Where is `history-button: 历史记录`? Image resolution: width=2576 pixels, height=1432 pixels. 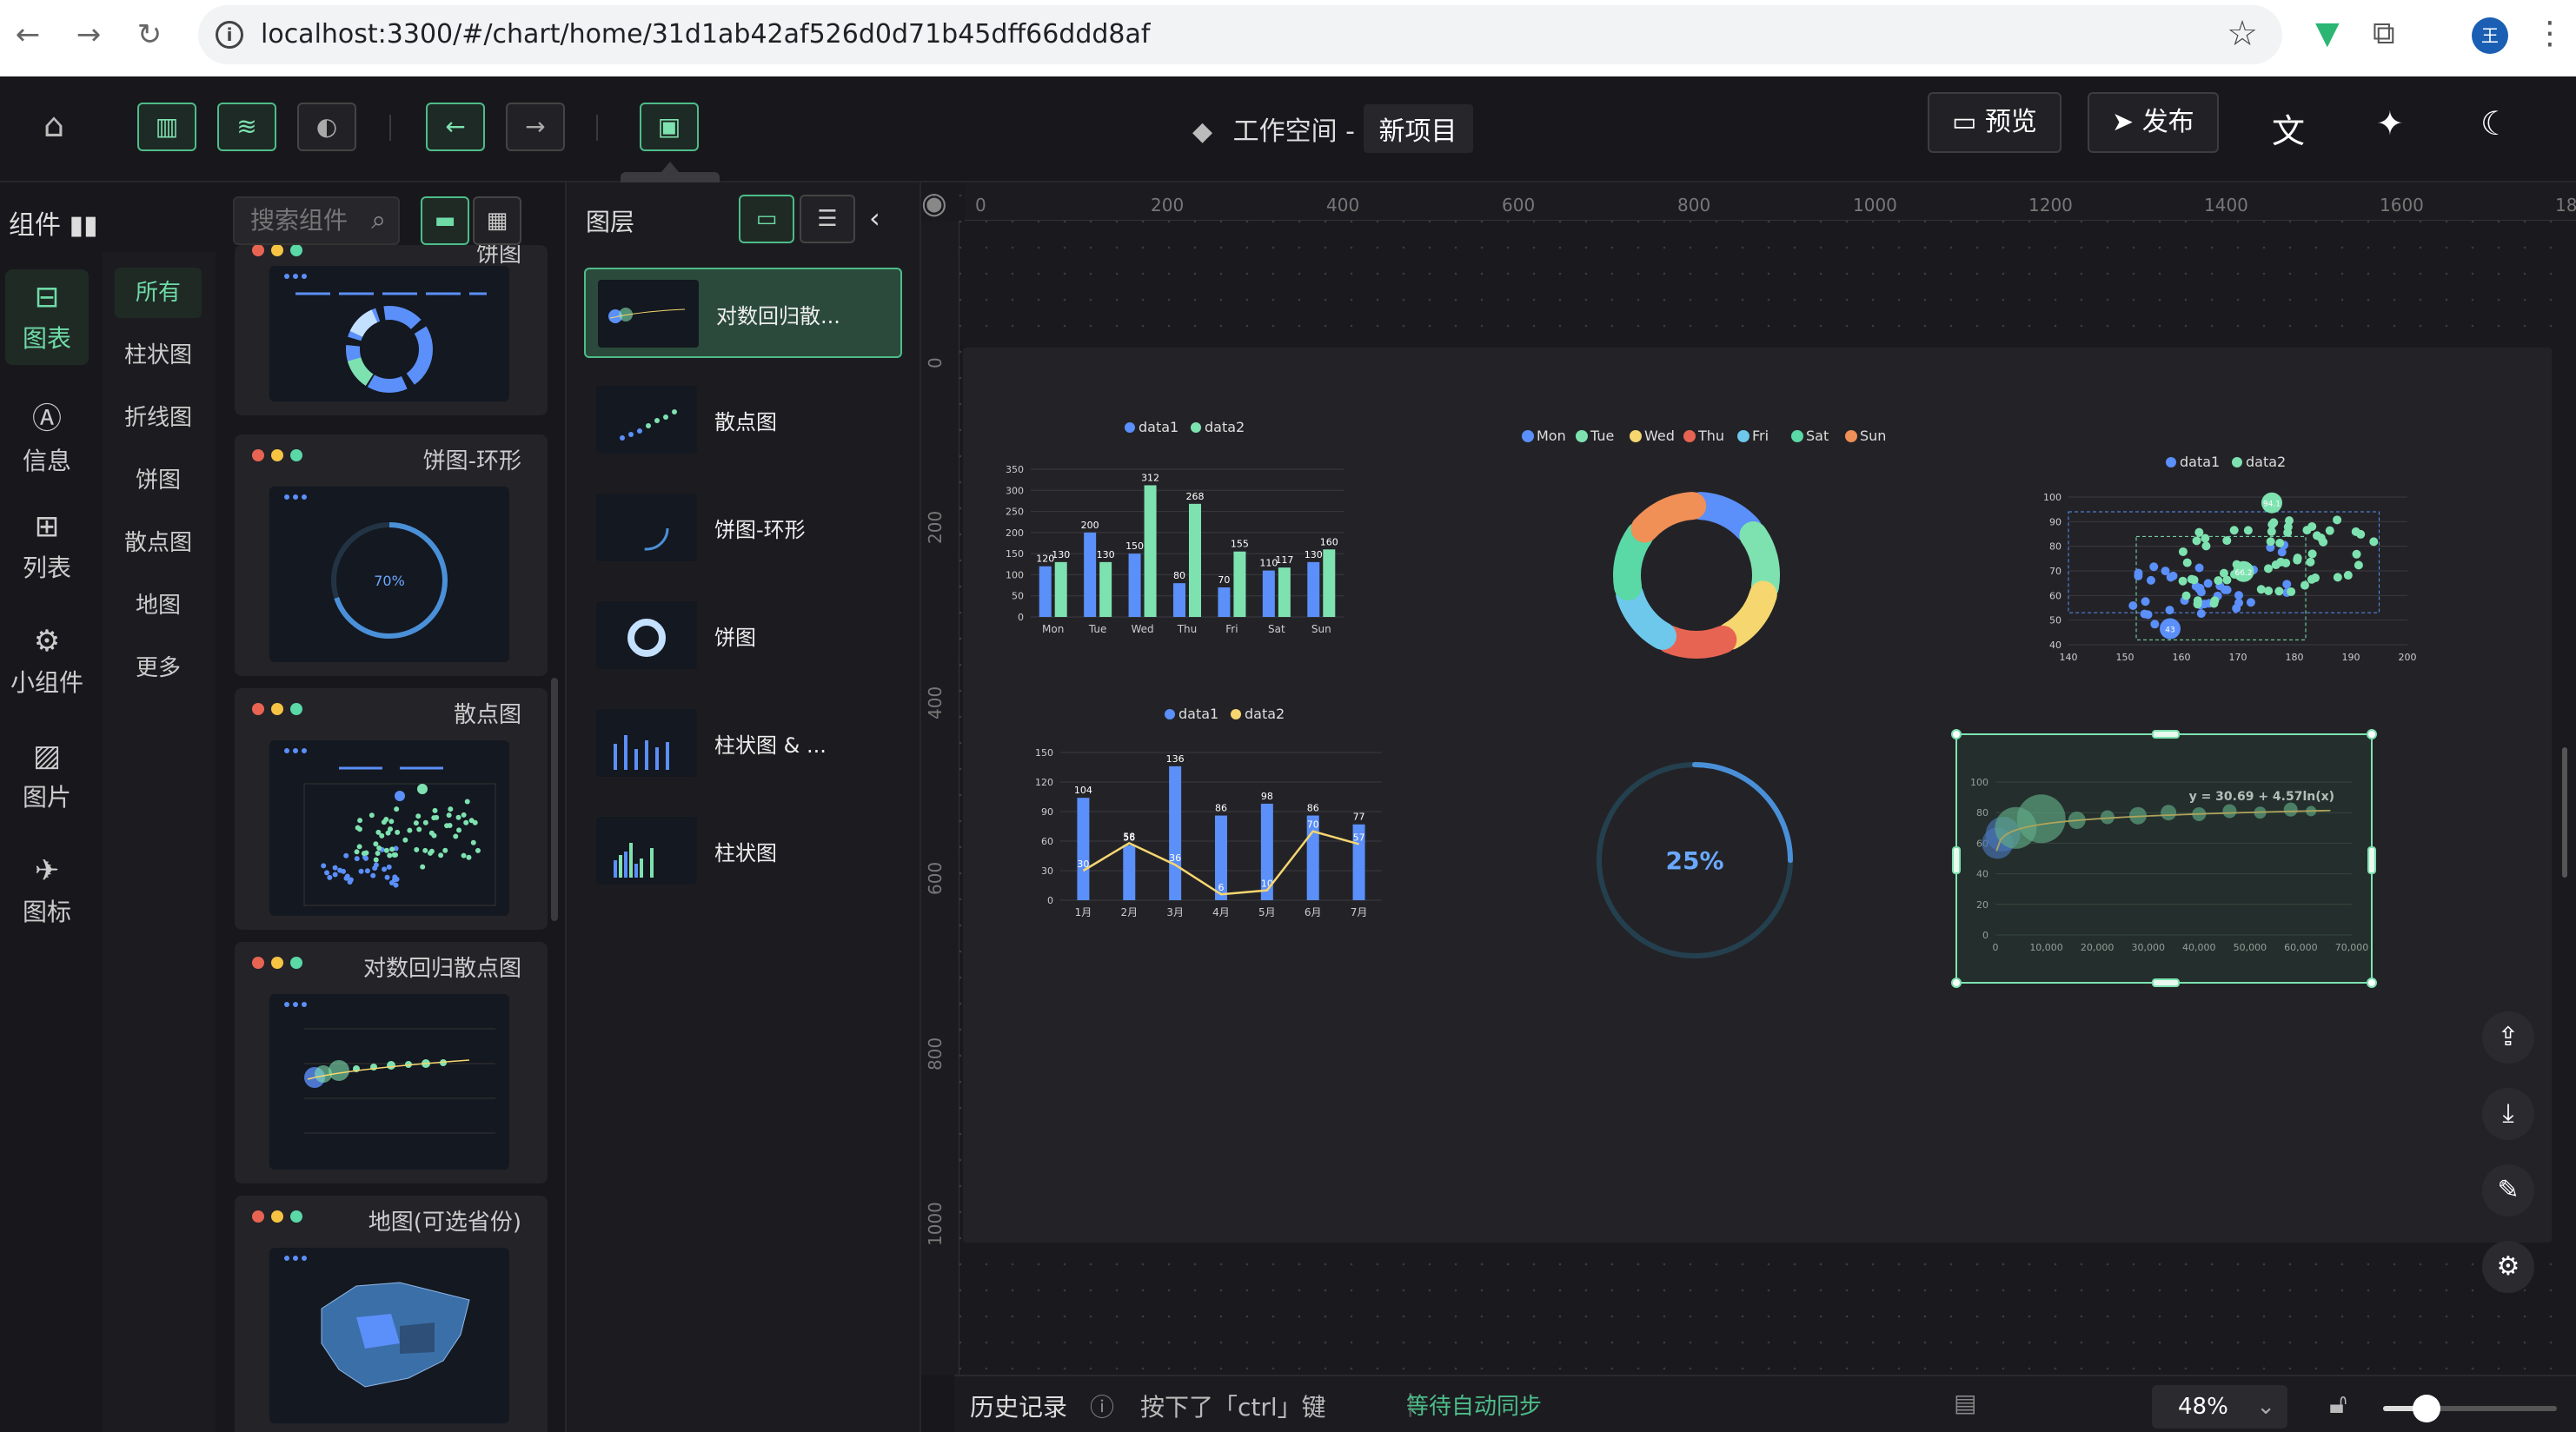
history-button: 历史记录 is located at coordinates (1018, 1406).